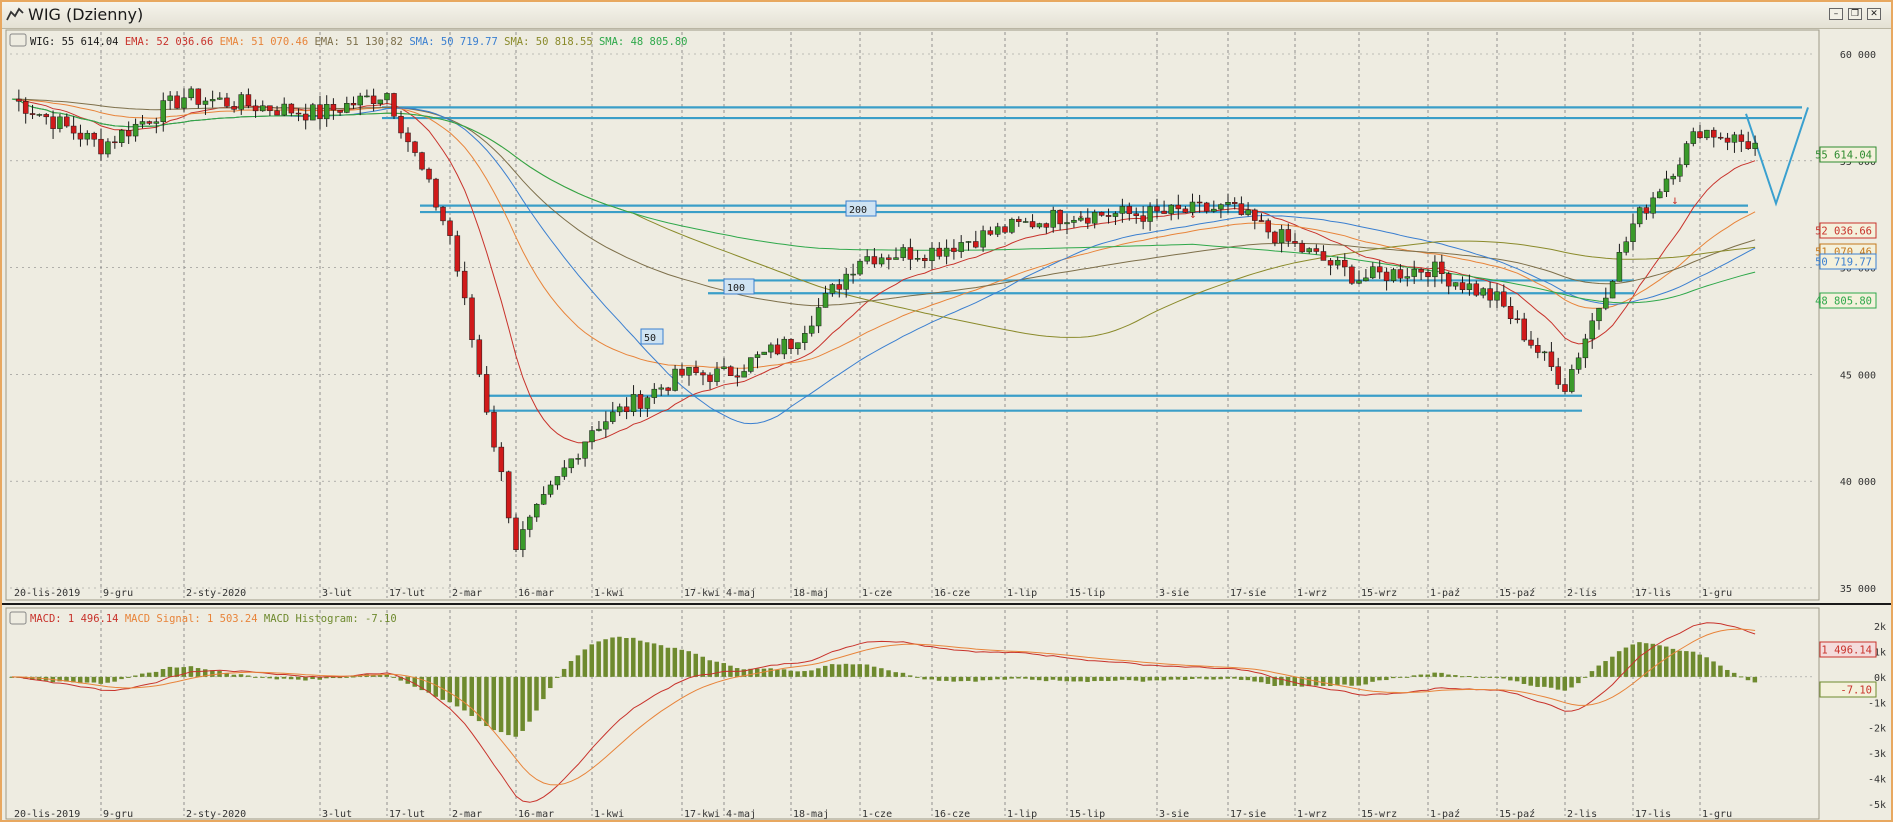 The height and width of the screenshot is (822, 1893). Describe the element at coordinates (877, 814) in the screenshot. I see `date-tick-label-macd: 1-cze` at that location.